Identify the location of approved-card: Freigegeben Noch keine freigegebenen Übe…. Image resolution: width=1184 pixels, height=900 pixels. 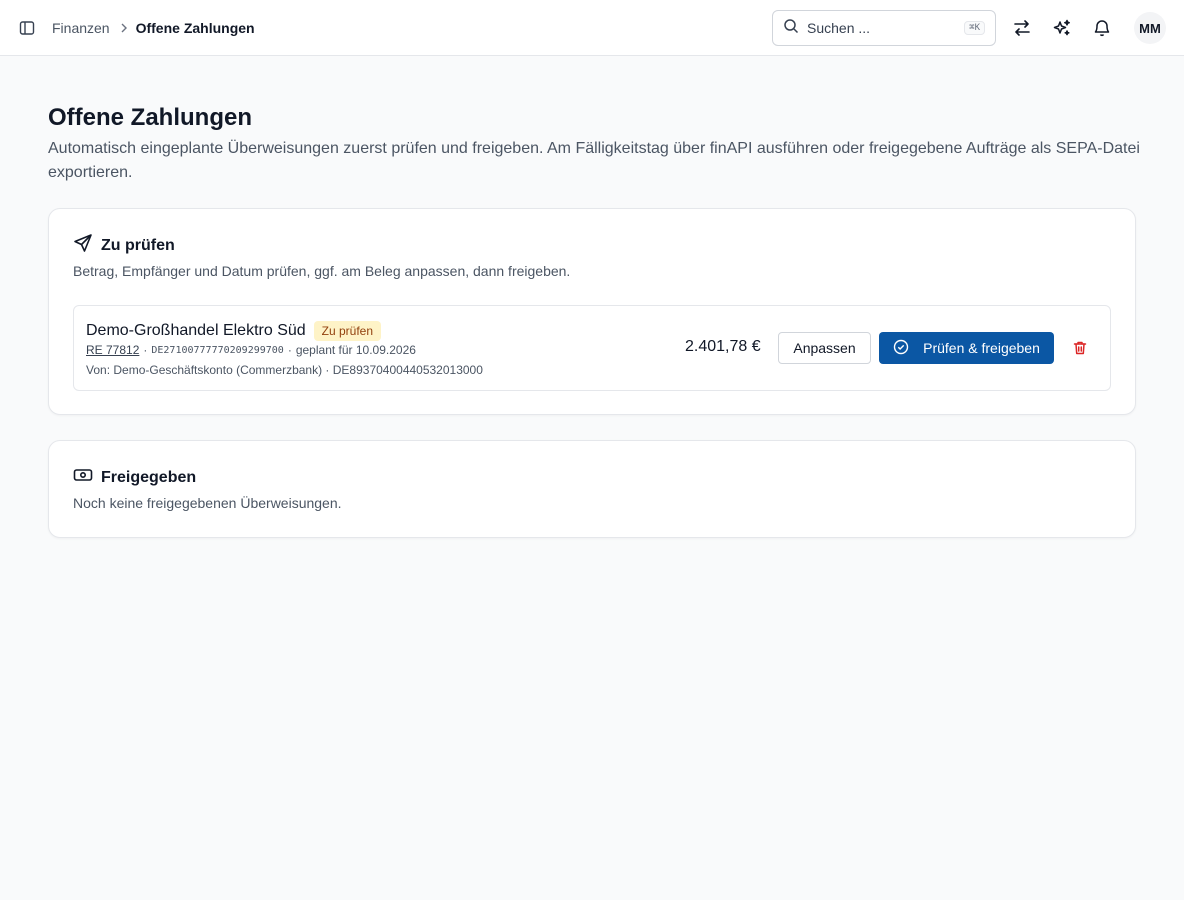
(592, 489).